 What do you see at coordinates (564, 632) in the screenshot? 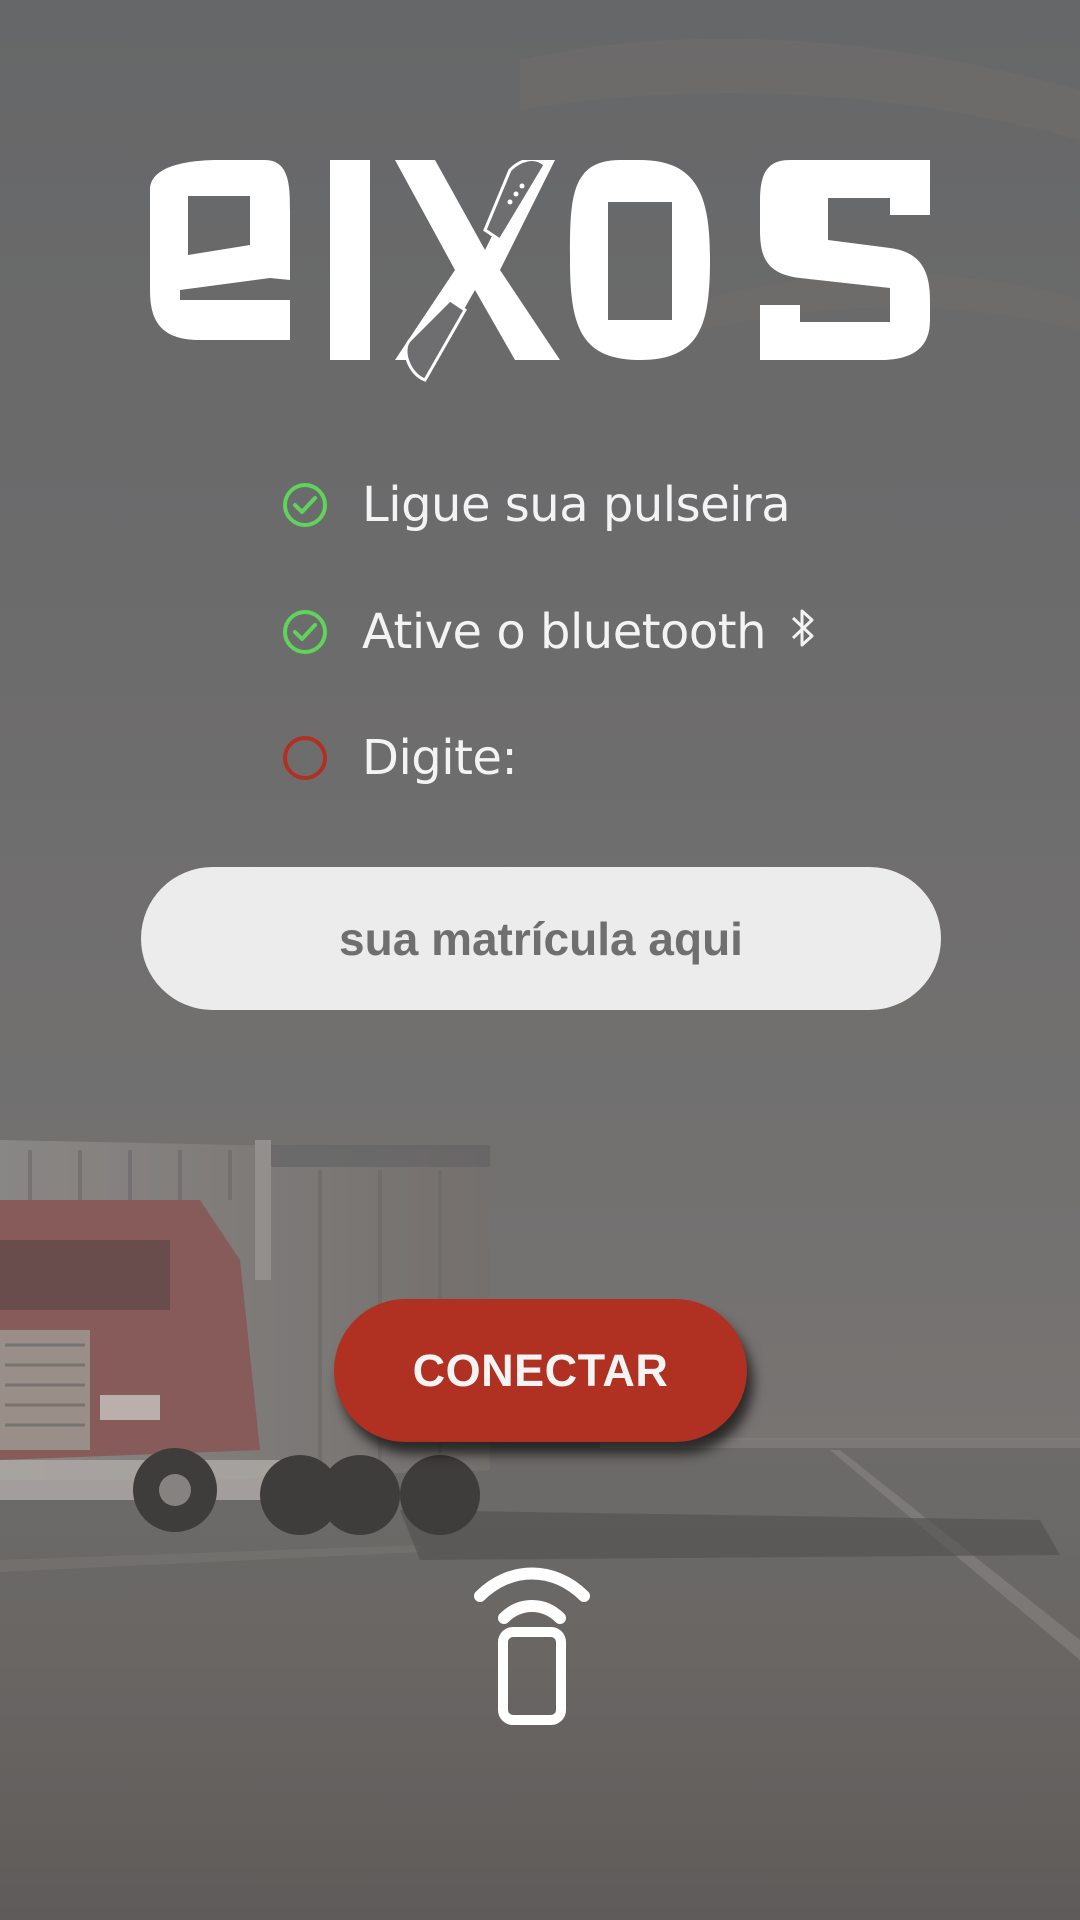
I see `step-label: Ative o bluetooth` at bounding box center [564, 632].